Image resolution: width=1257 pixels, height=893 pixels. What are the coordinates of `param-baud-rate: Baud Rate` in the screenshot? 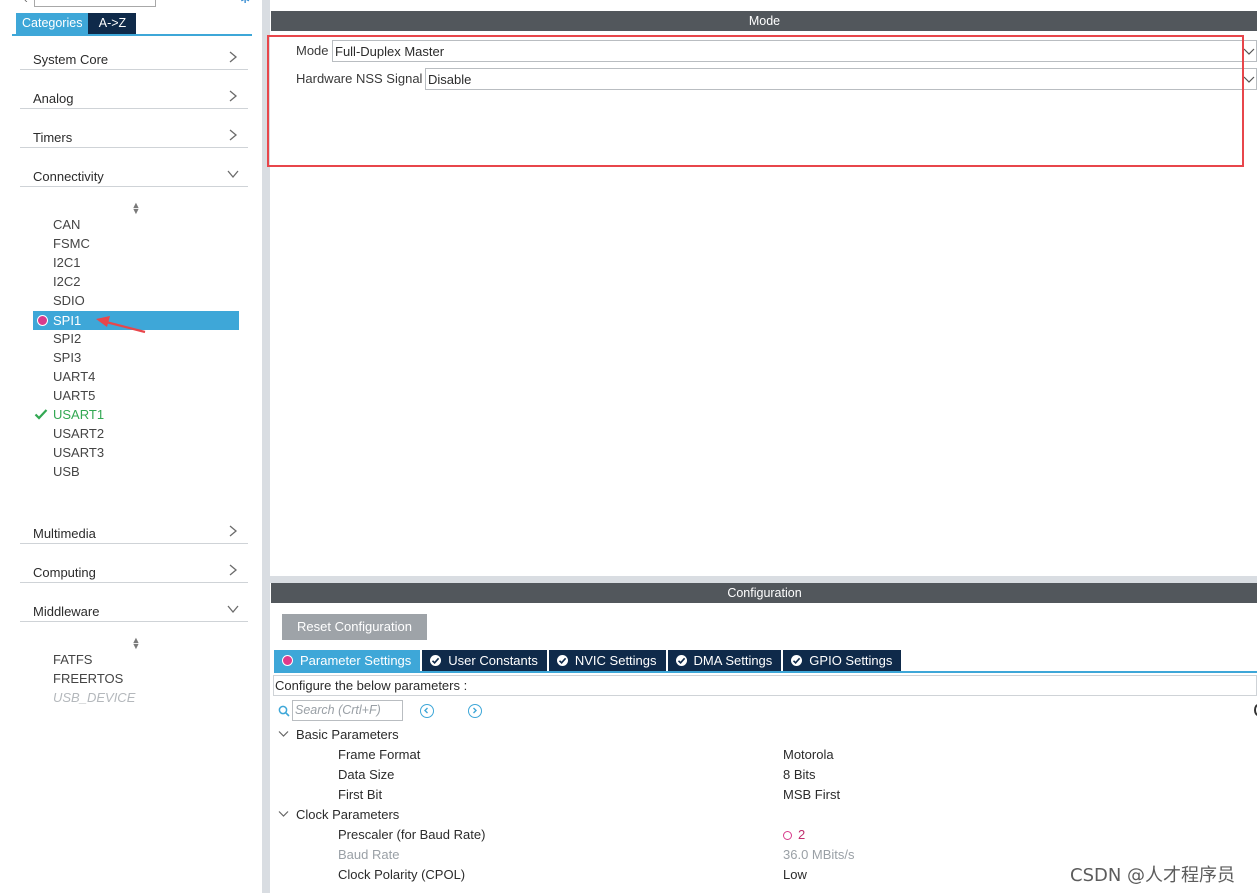 It's located at (369, 854).